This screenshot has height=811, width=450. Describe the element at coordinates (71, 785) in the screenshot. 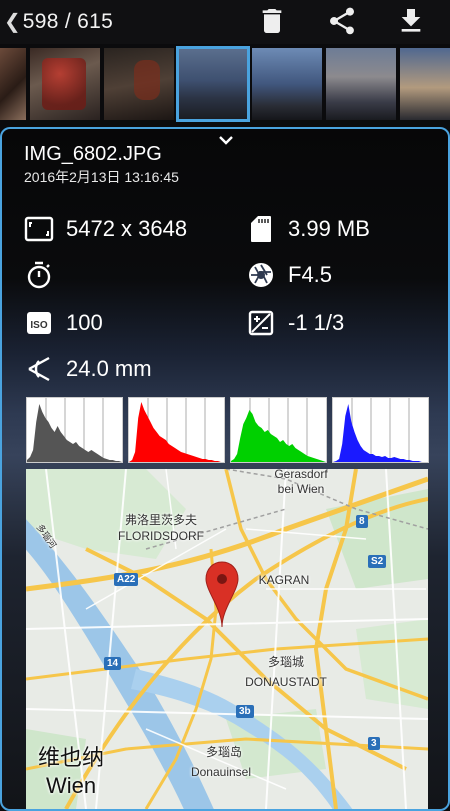

I see `map-label-wien: Wien` at that location.